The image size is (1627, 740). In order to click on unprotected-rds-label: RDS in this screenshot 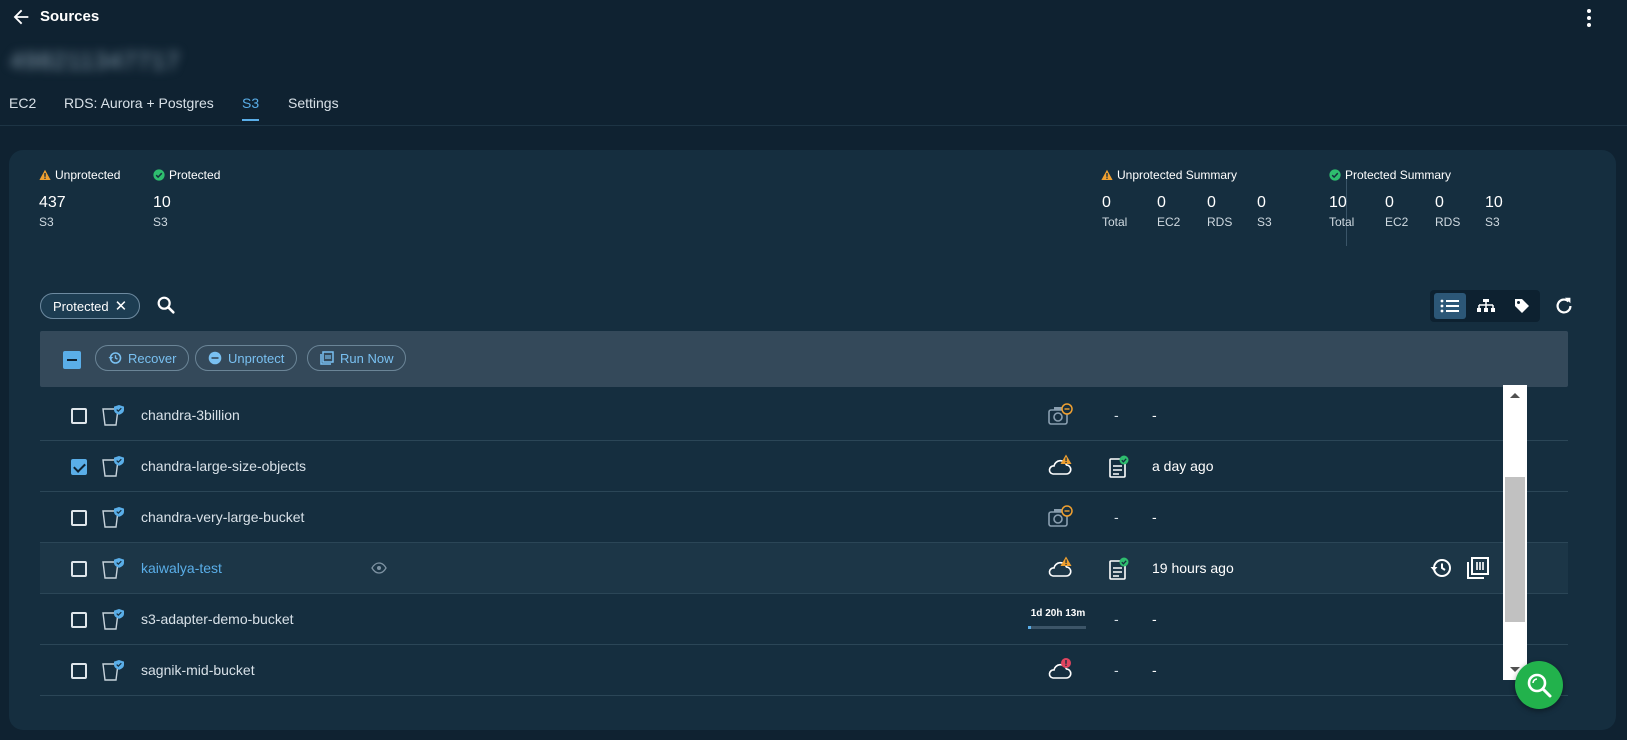, I will do `click(1220, 222)`.